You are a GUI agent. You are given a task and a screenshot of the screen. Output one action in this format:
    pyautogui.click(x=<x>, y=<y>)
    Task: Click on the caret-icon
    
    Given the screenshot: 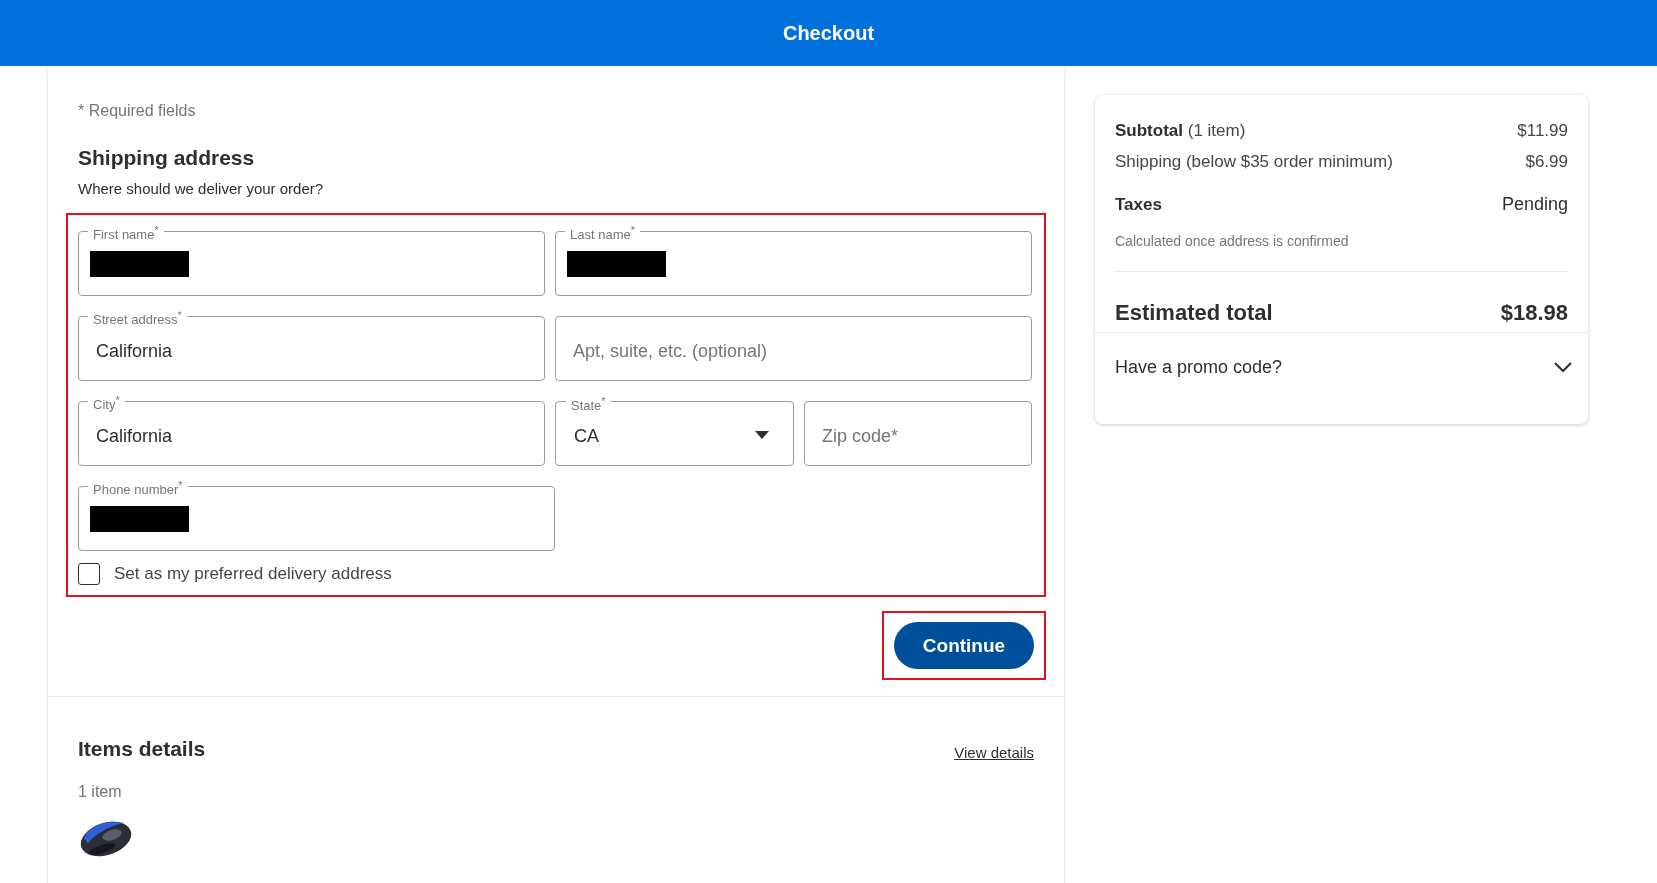 What is the action you would take?
    pyautogui.click(x=762, y=435)
    